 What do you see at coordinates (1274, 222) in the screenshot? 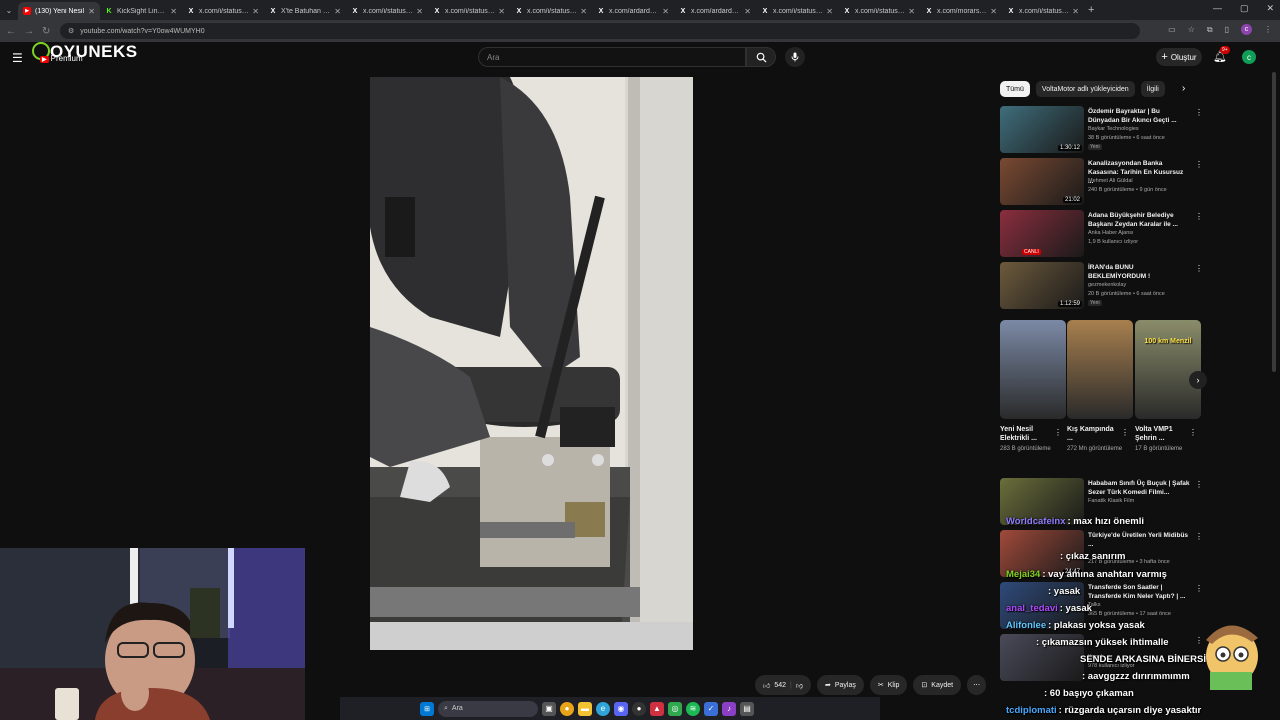
I see `page-scrollbar` at bounding box center [1274, 222].